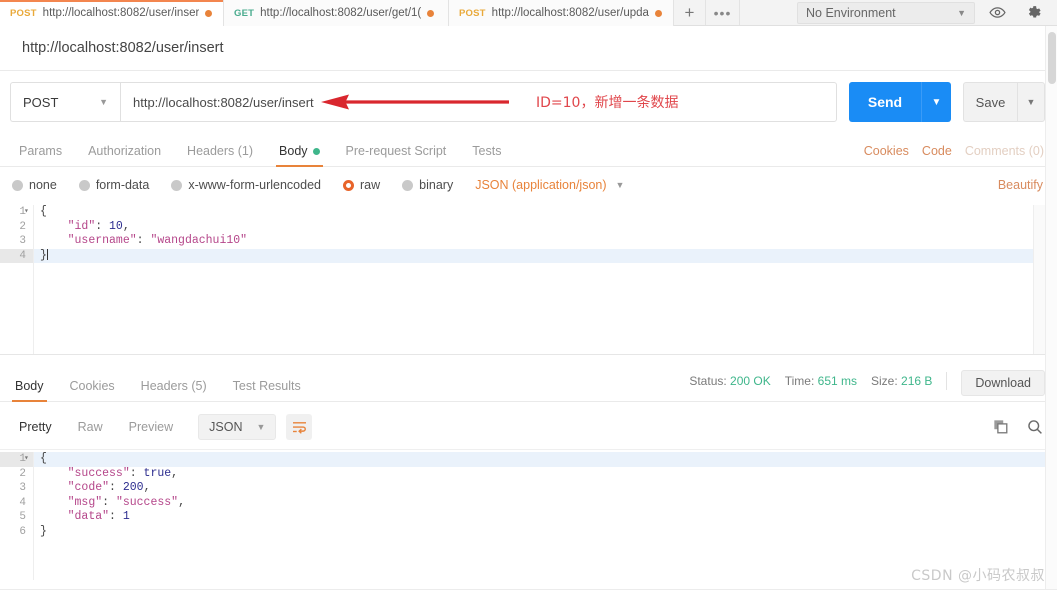 The image size is (1057, 593). Describe the element at coordinates (267, 390) in the screenshot. I see `response-tab-test-results: Test Results` at that location.